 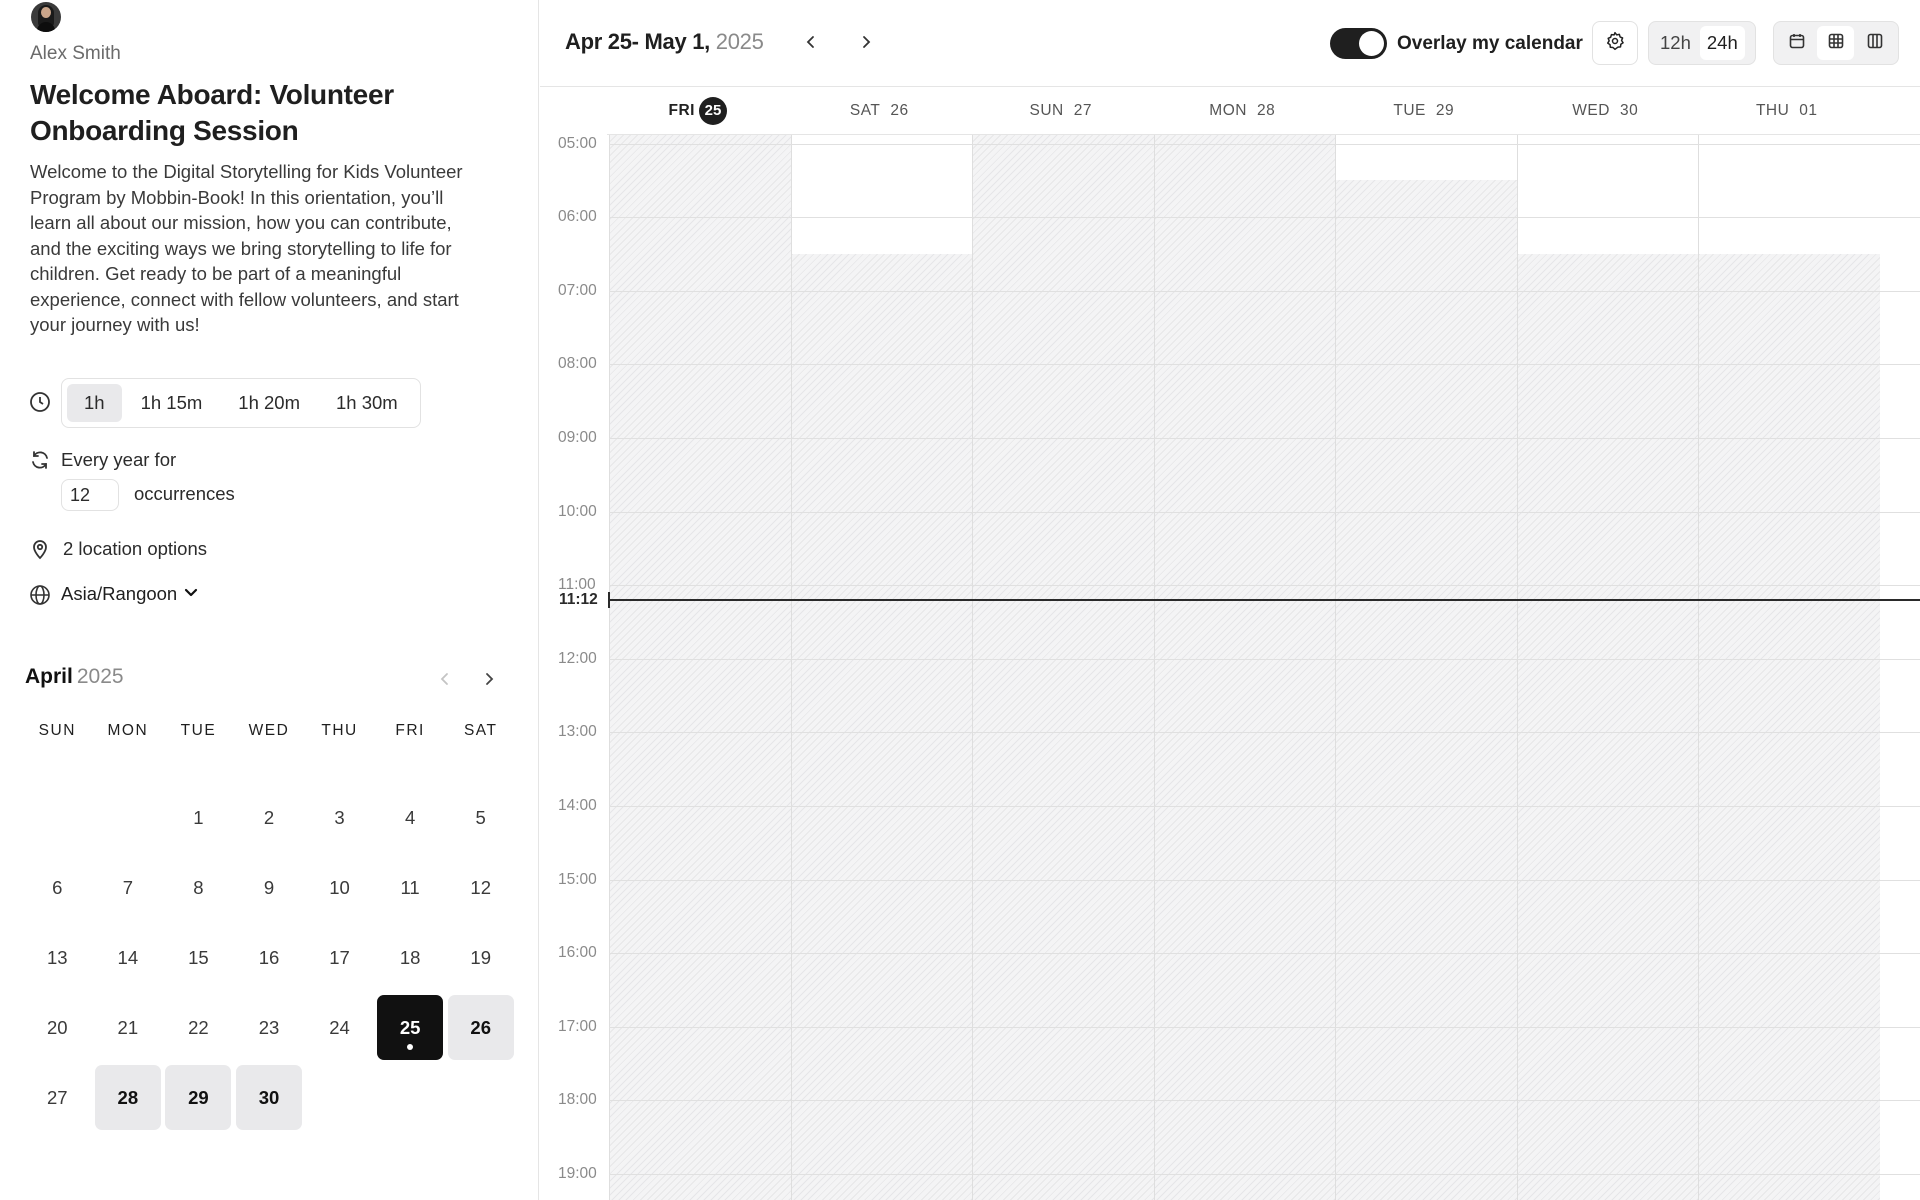 What do you see at coordinates (480, 957) in the screenshot?
I see `day-19: 19` at bounding box center [480, 957].